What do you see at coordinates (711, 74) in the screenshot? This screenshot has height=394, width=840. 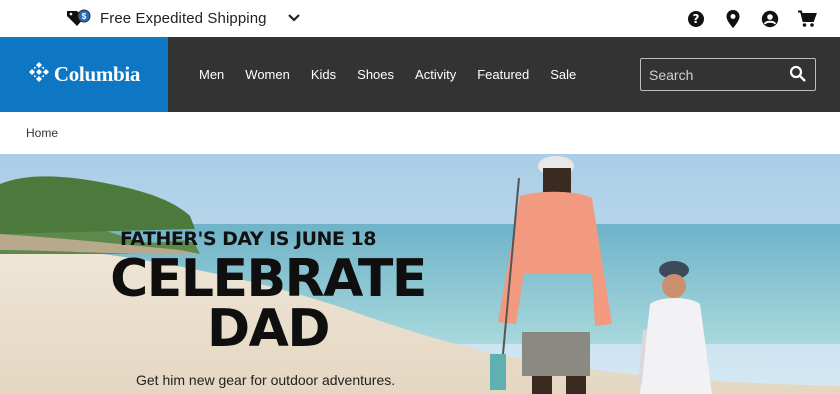 I see `search-input` at bounding box center [711, 74].